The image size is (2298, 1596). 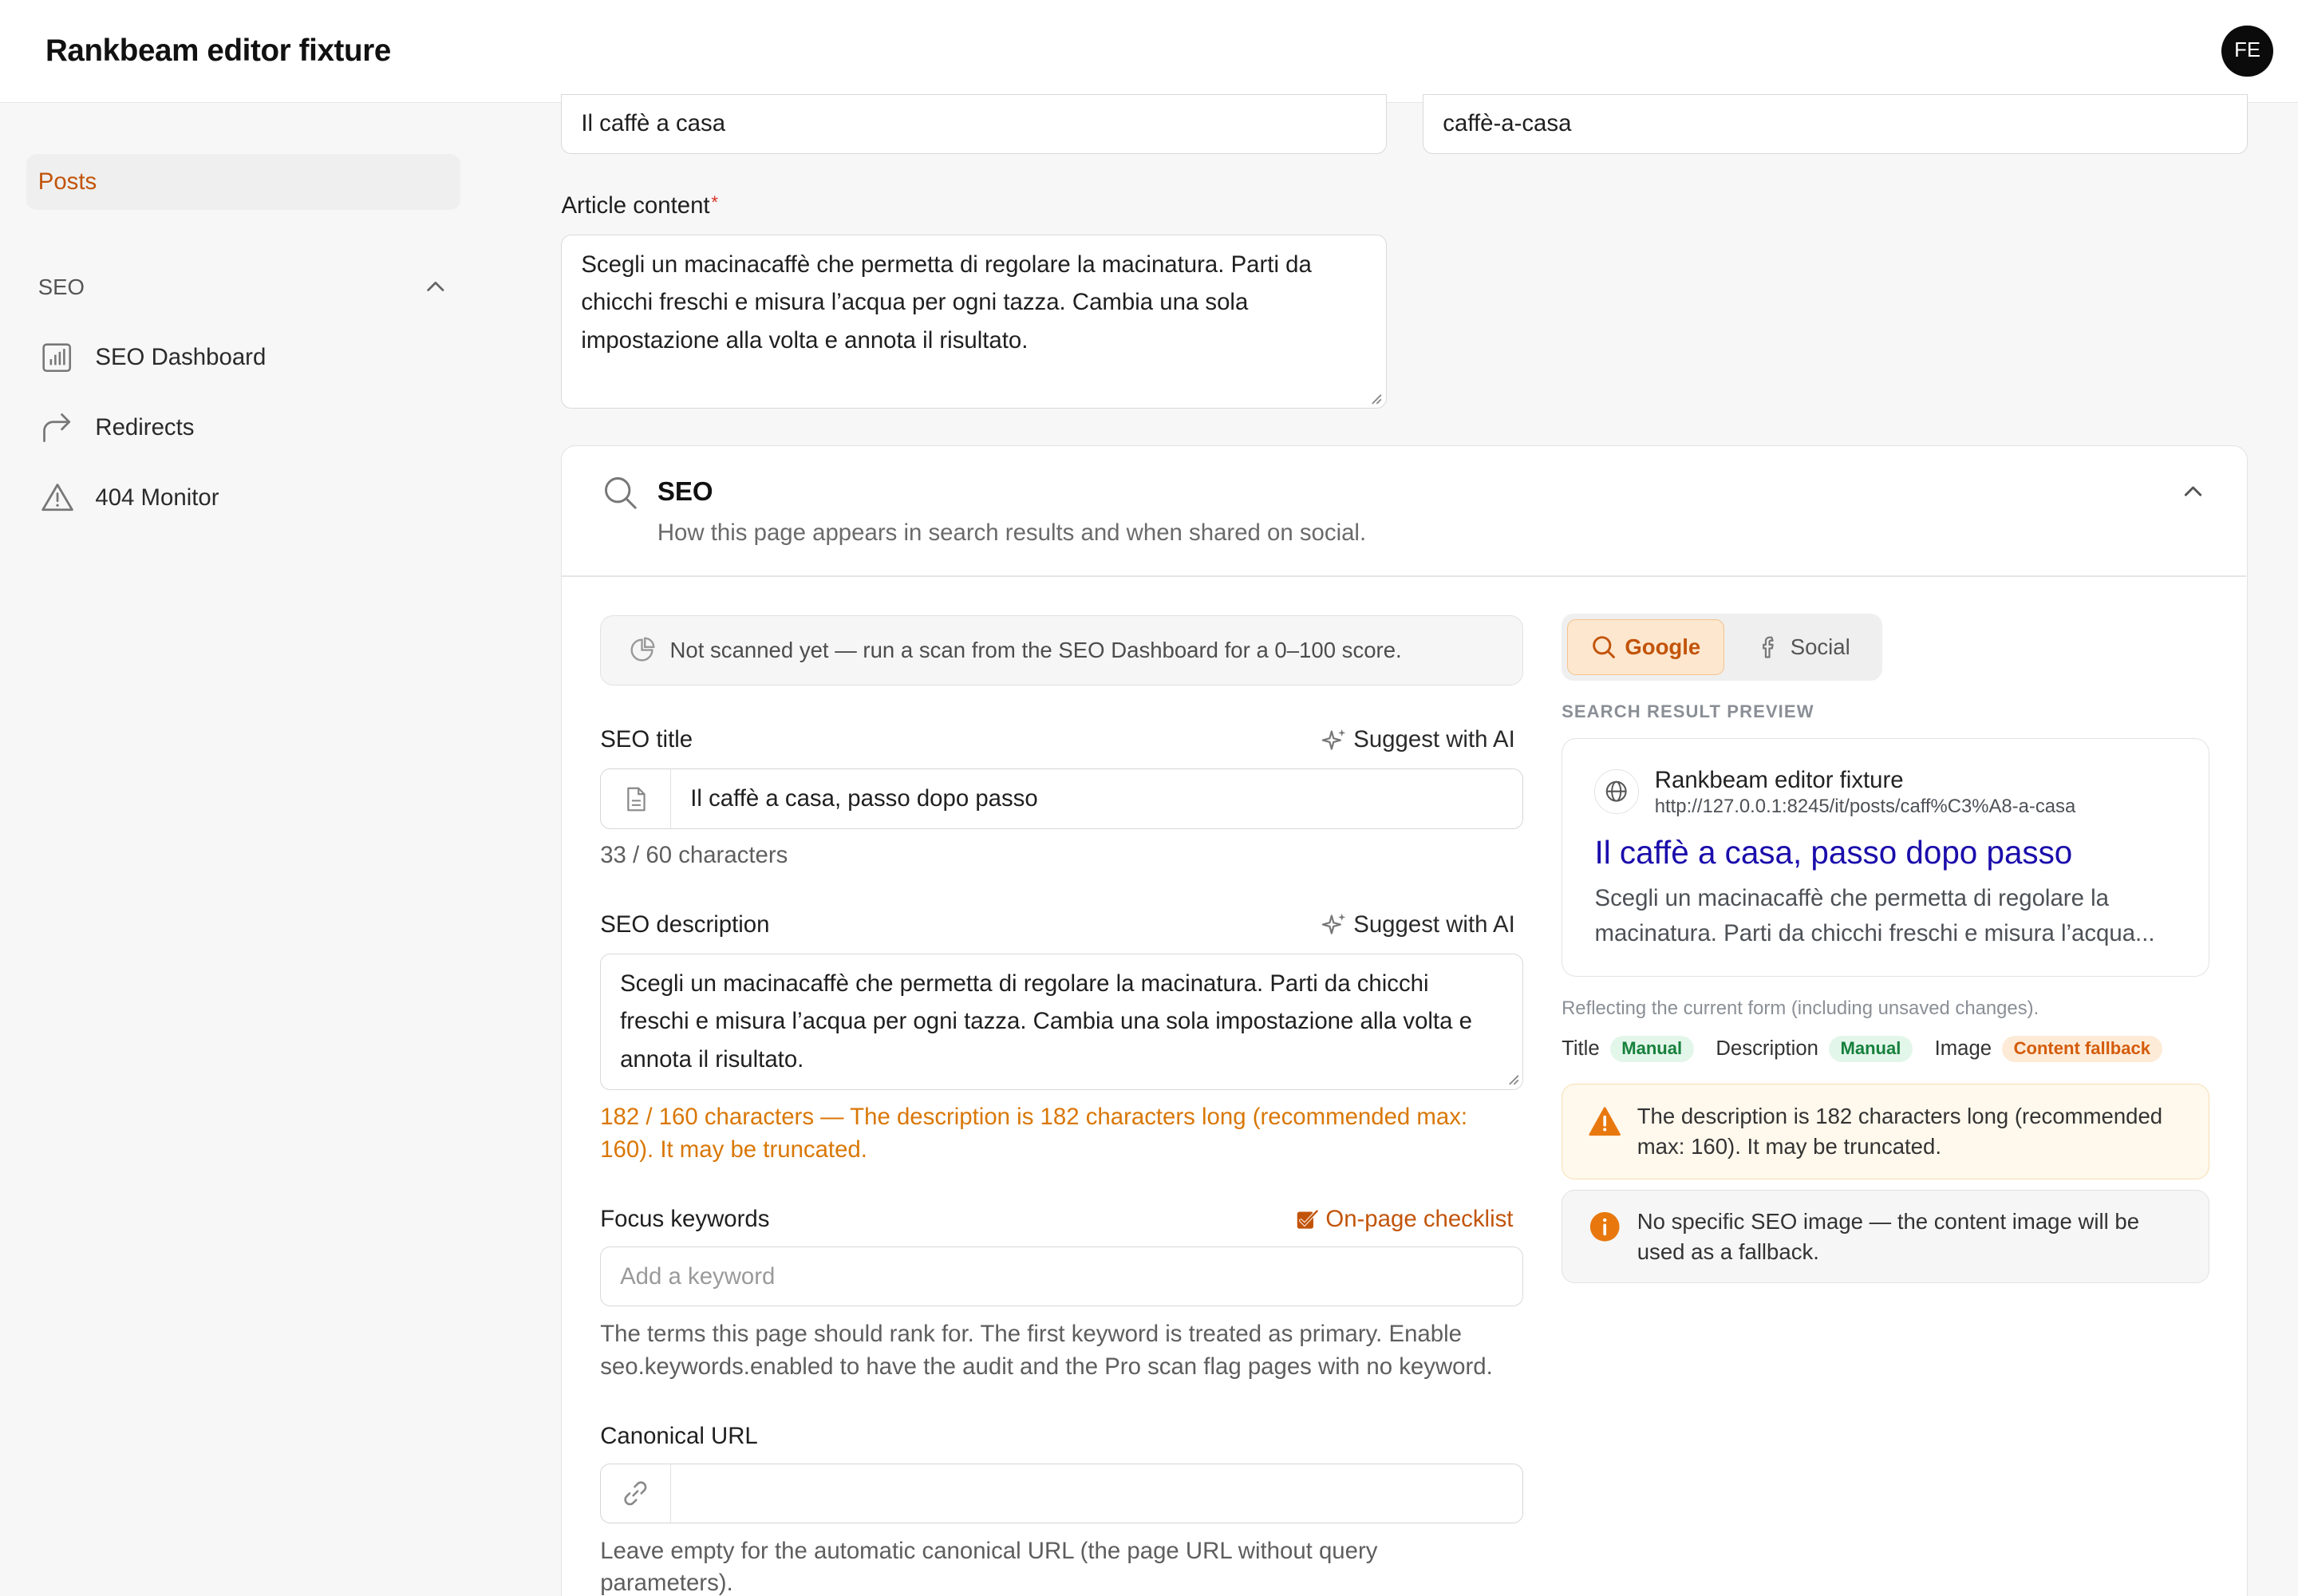 What do you see at coordinates (1820, 646) in the screenshot?
I see `tab-social-label: Social` at bounding box center [1820, 646].